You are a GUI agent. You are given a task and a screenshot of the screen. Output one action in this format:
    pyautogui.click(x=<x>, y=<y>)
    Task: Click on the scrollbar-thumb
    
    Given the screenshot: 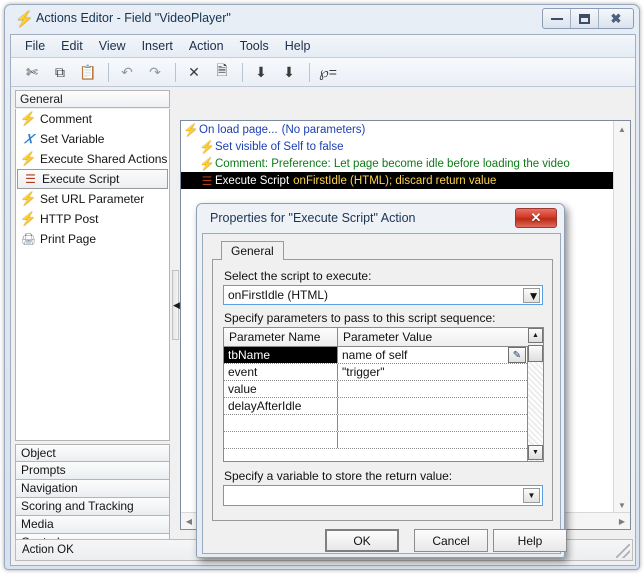 What is the action you would take?
    pyautogui.click(x=535, y=353)
    